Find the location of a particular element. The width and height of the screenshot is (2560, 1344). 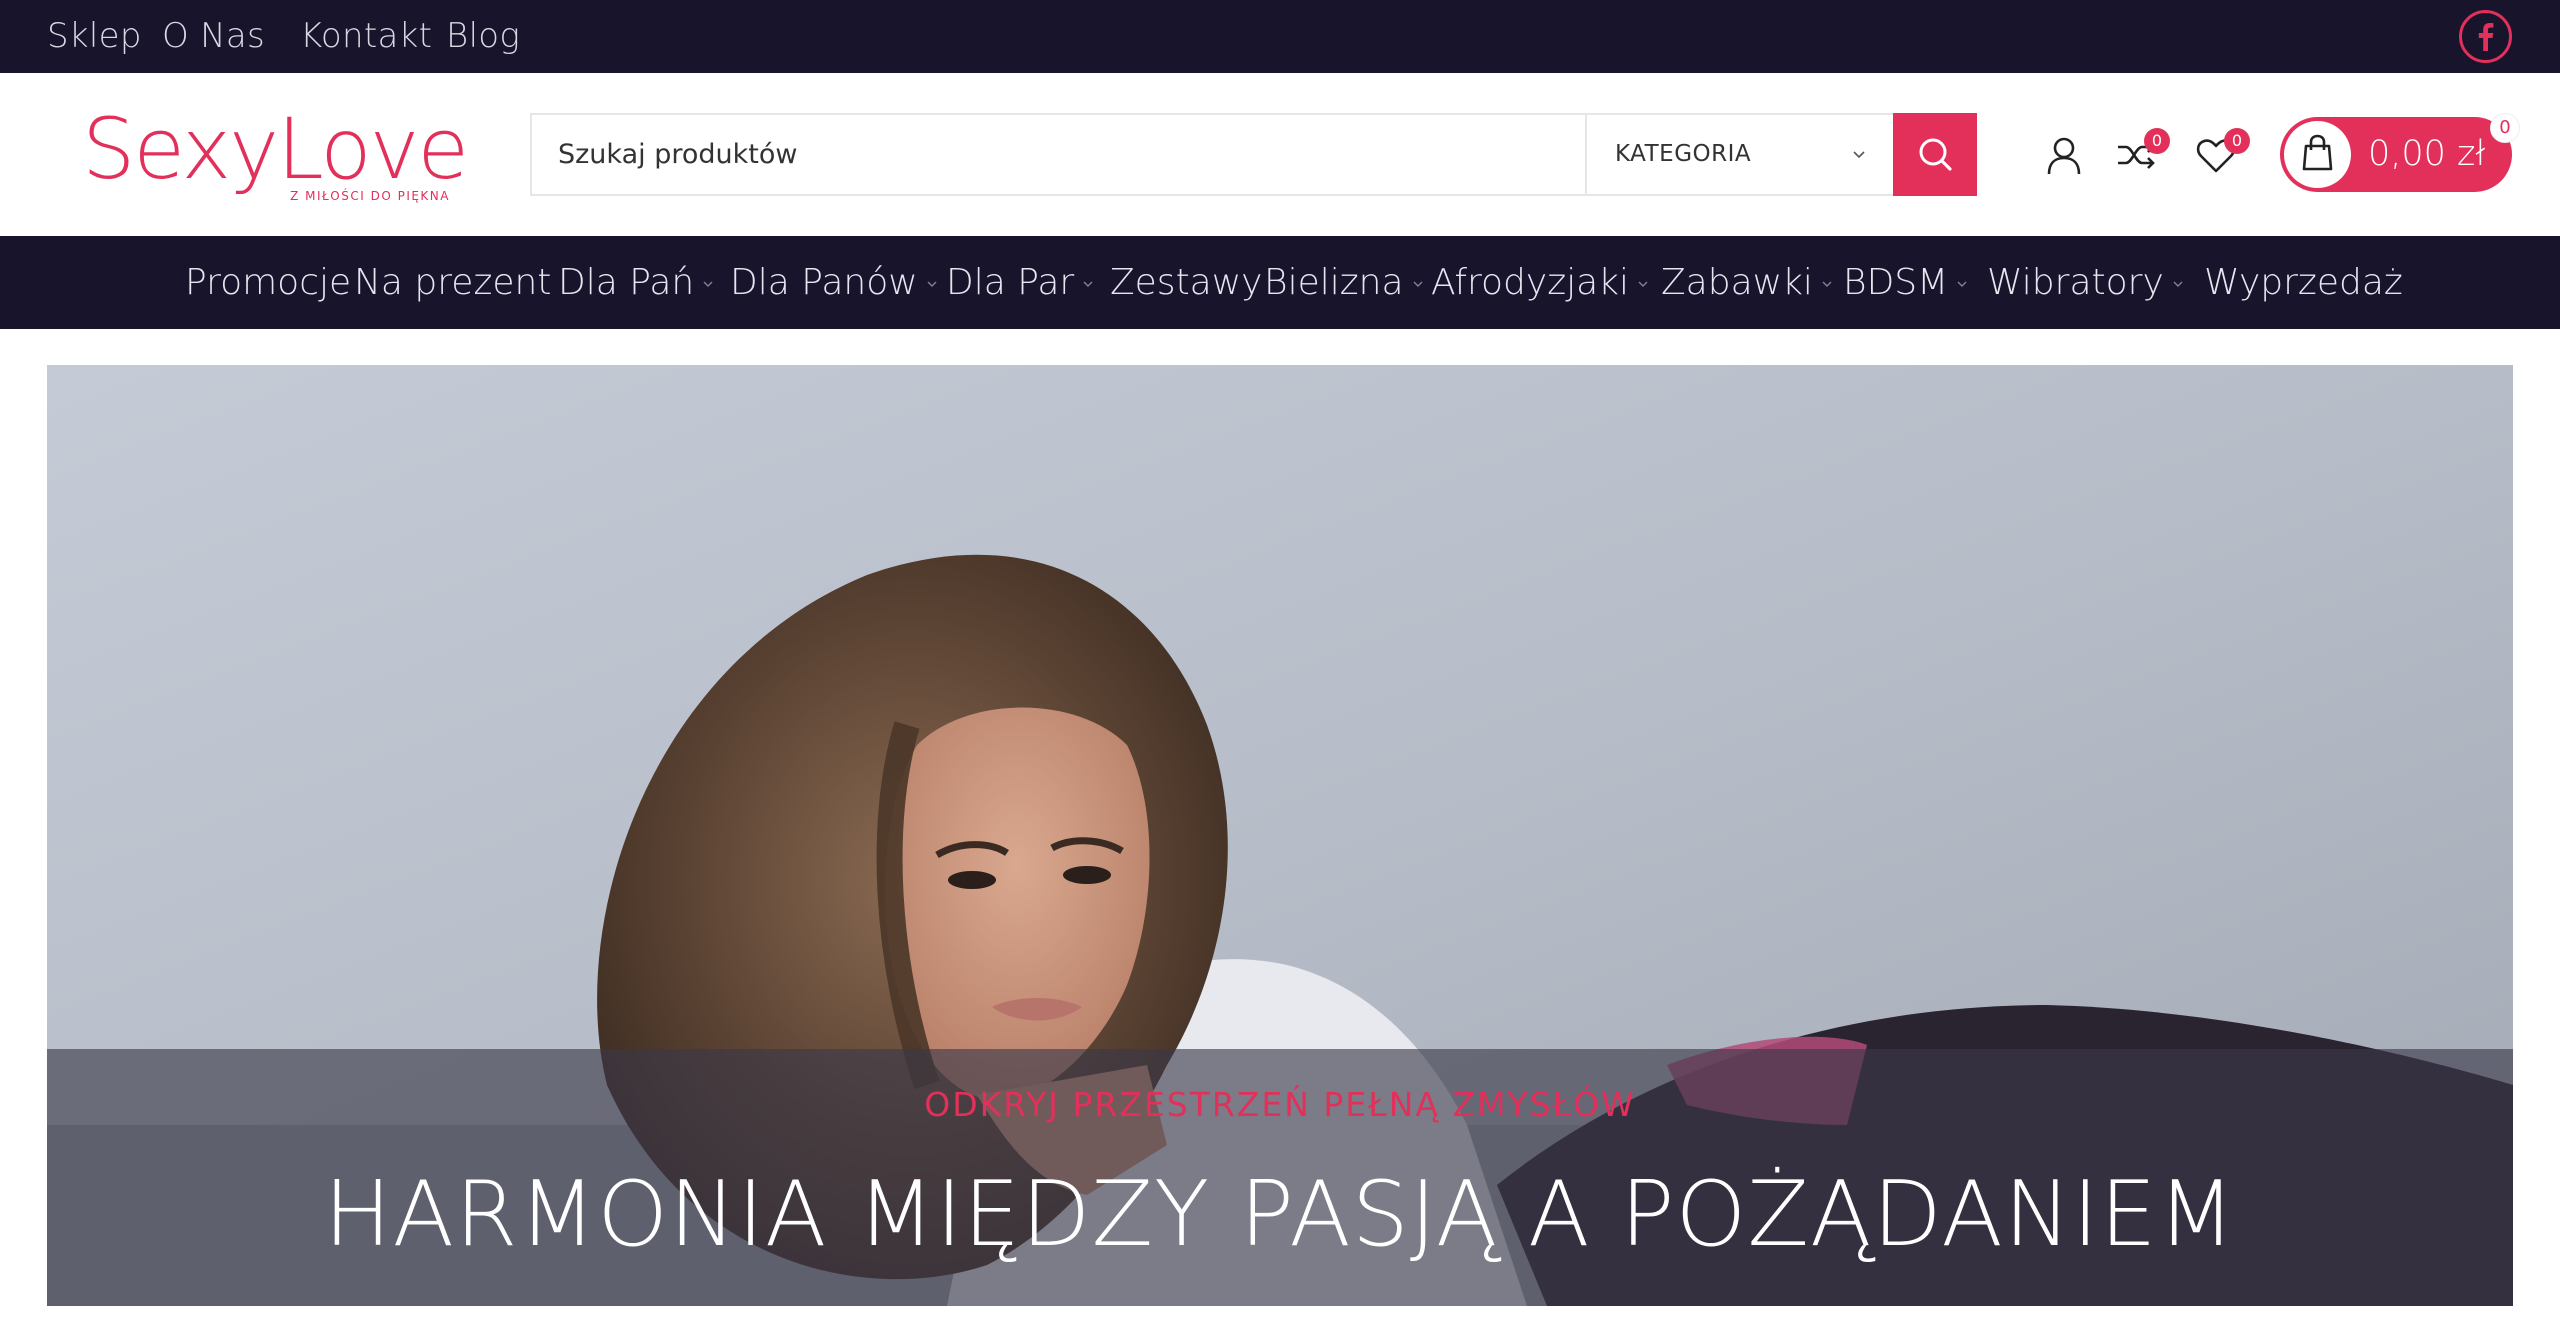

compare-count-badge: 0 is located at coordinates (2157, 141).